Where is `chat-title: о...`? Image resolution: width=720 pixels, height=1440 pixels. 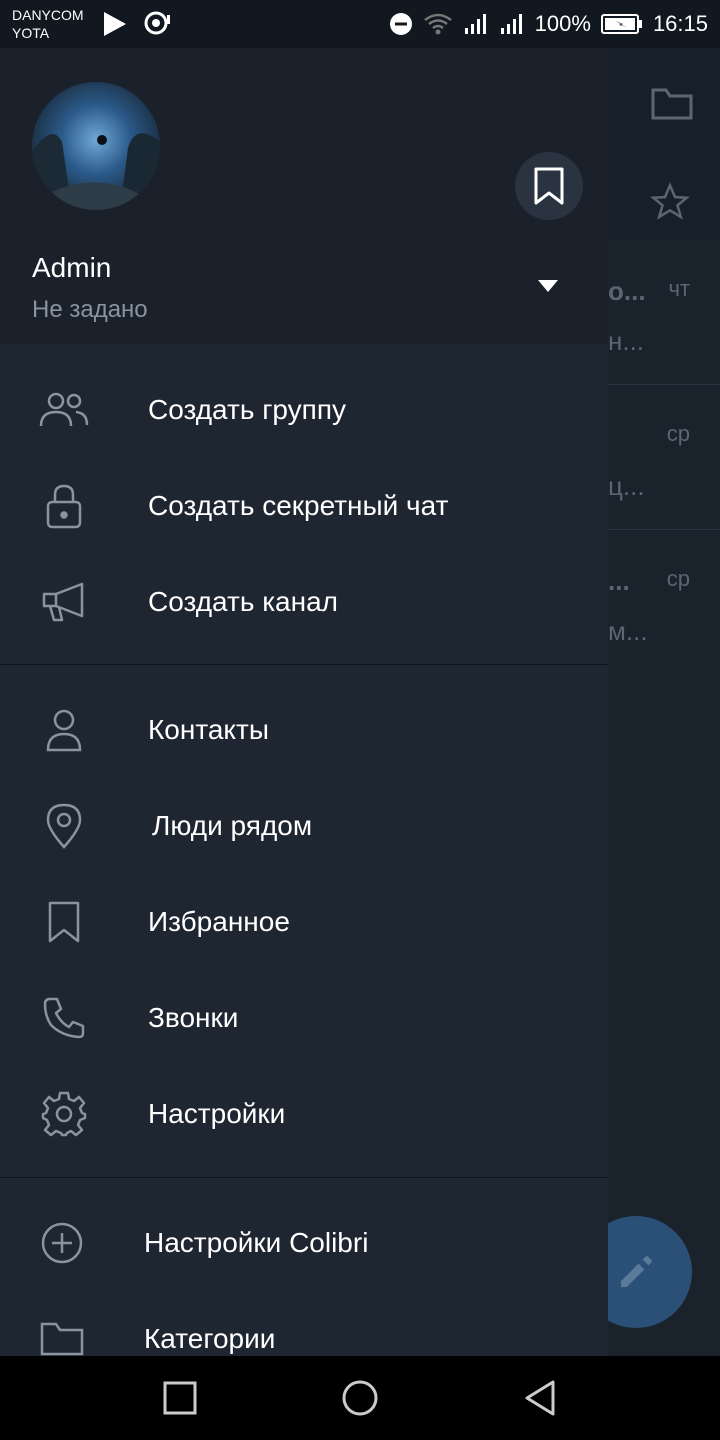
chat-title: о... is located at coordinates (627, 291).